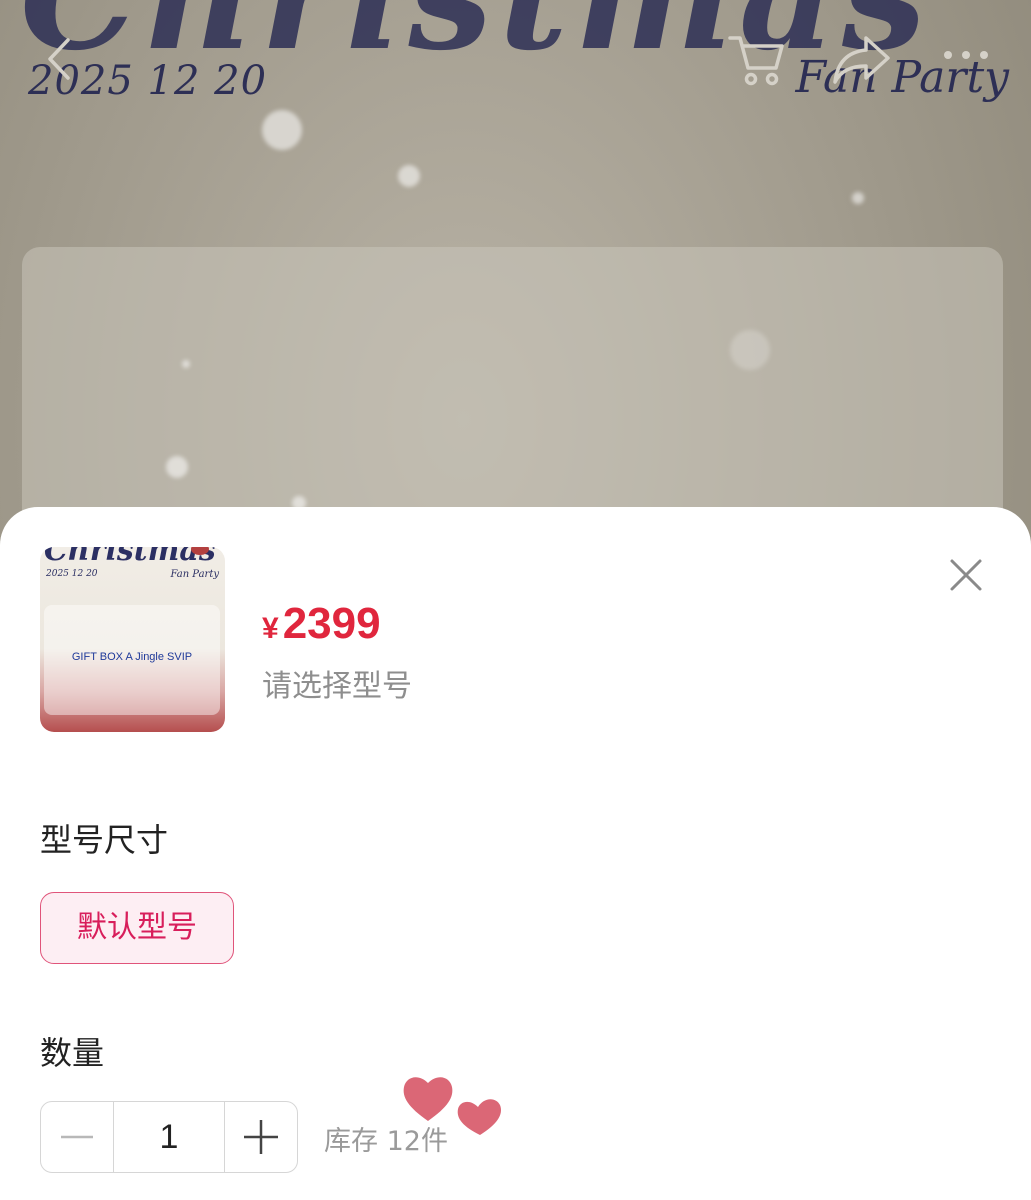  What do you see at coordinates (194, 574) in the screenshot?
I see `thumbnail-tagline: Fan Party` at bounding box center [194, 574].